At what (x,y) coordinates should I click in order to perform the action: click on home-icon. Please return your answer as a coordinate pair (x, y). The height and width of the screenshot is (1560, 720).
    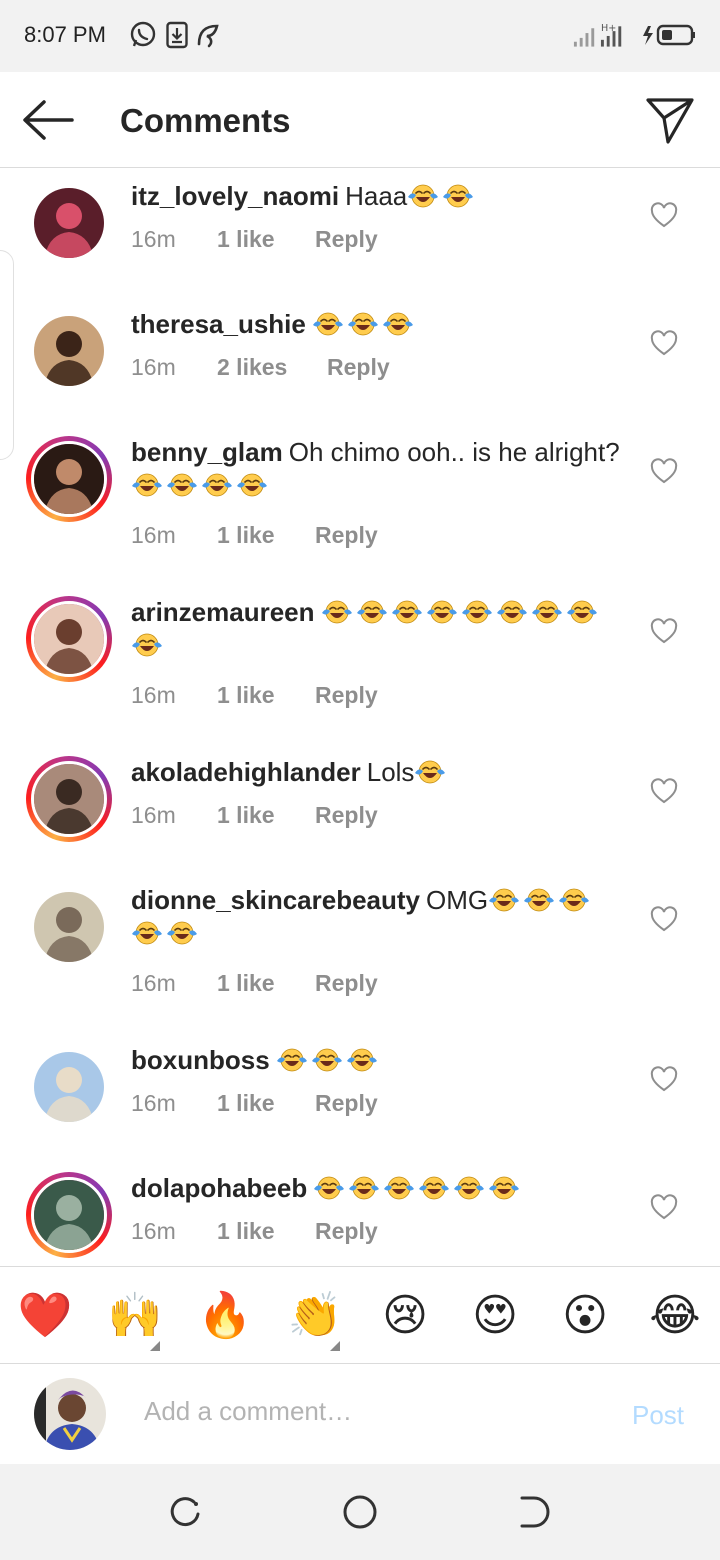
    Looking at the image, I should click on (360, 1512).